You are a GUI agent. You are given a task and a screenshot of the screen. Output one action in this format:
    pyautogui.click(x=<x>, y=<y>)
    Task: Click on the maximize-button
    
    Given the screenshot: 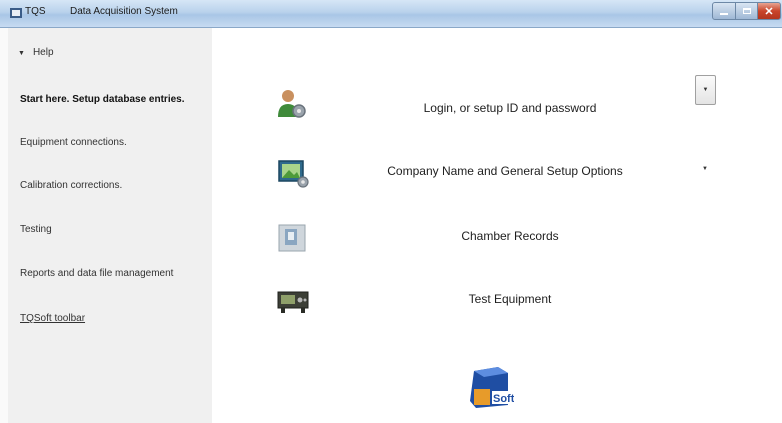 What is the action you would take?
    pyautogui.click(x=746, y=11)
    